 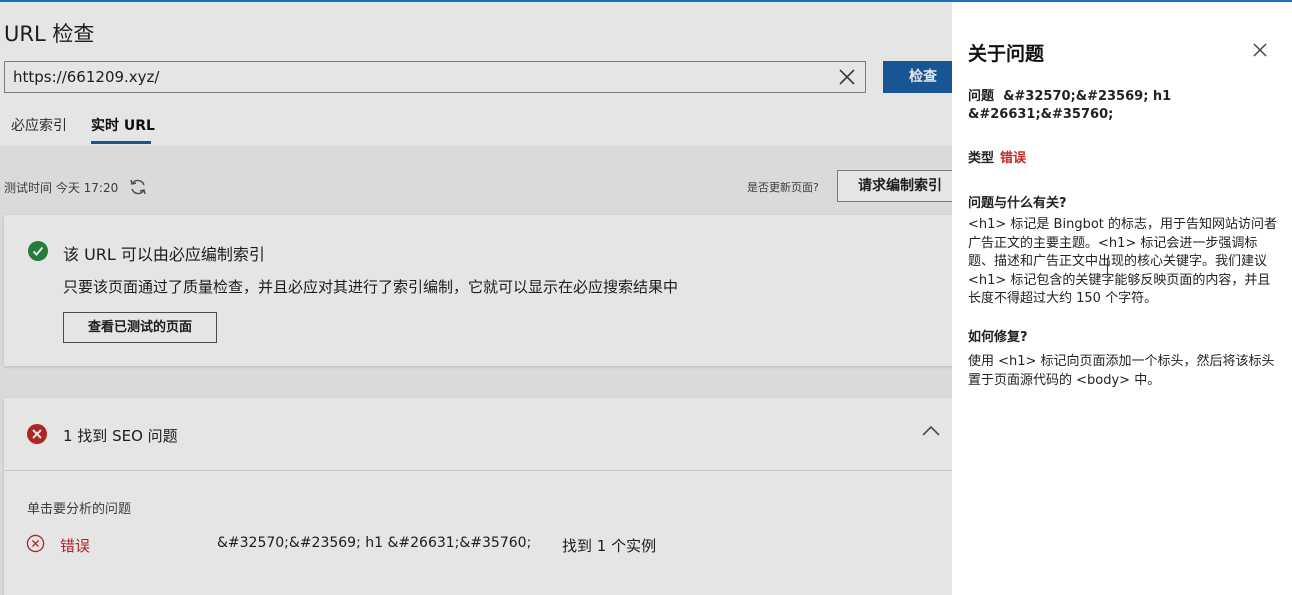 I want to click on panel-type-value: 错误, so click(x=1013, y=158).